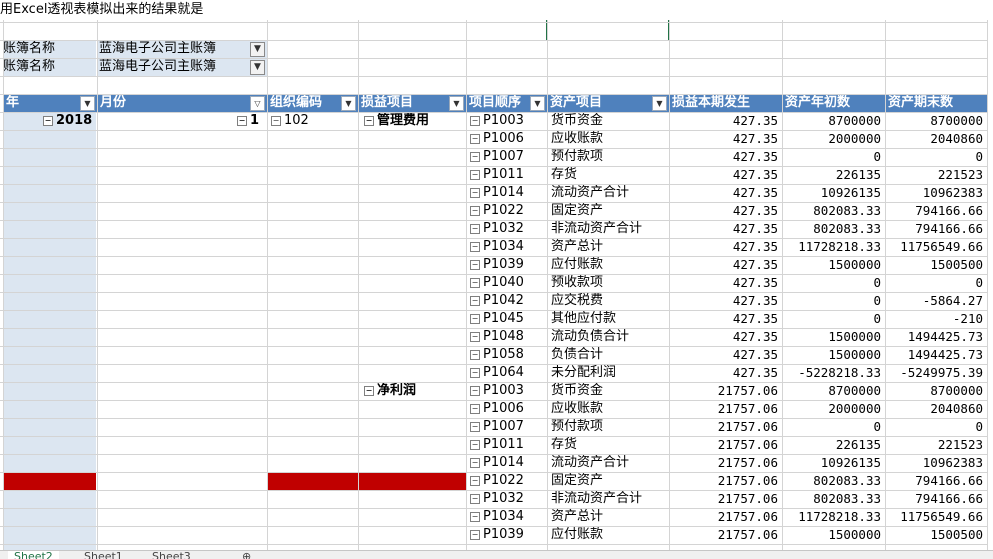 The height and width of the screenshot is (559, 993). I want to click on asset-item-cell: 应收账款, so click(608, 409).